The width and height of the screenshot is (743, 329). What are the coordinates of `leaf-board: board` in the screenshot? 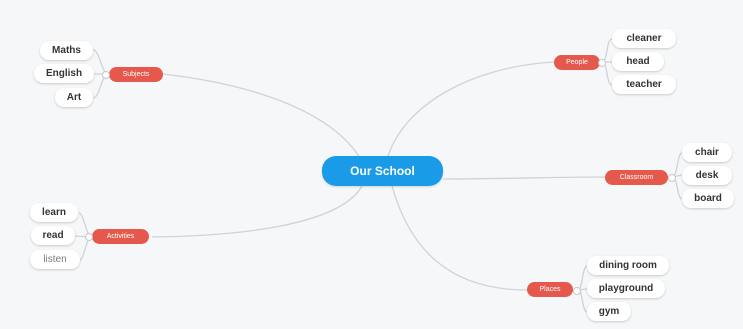 It's located at (708, 198).